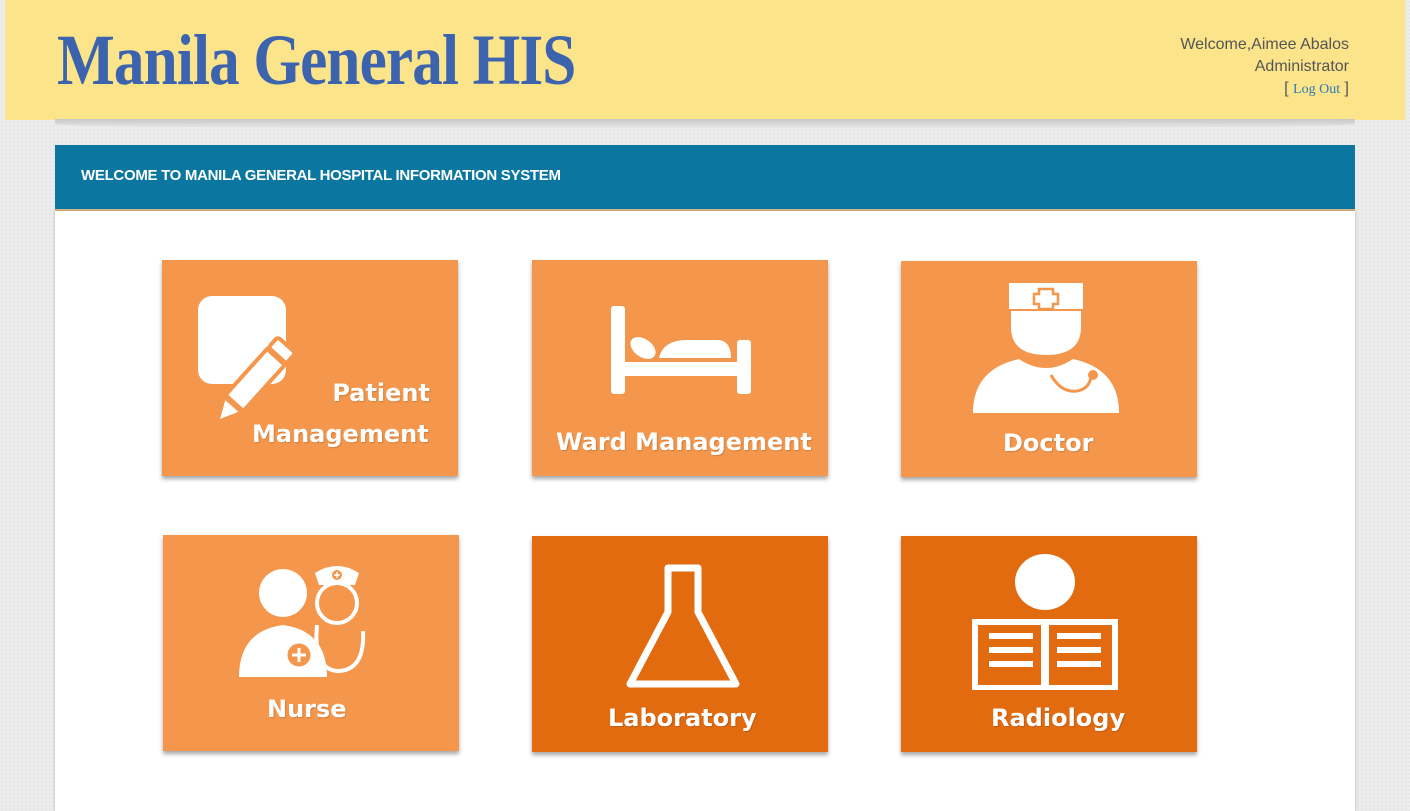  I want to click on tile-label: Laboratory, so click(682, 718).